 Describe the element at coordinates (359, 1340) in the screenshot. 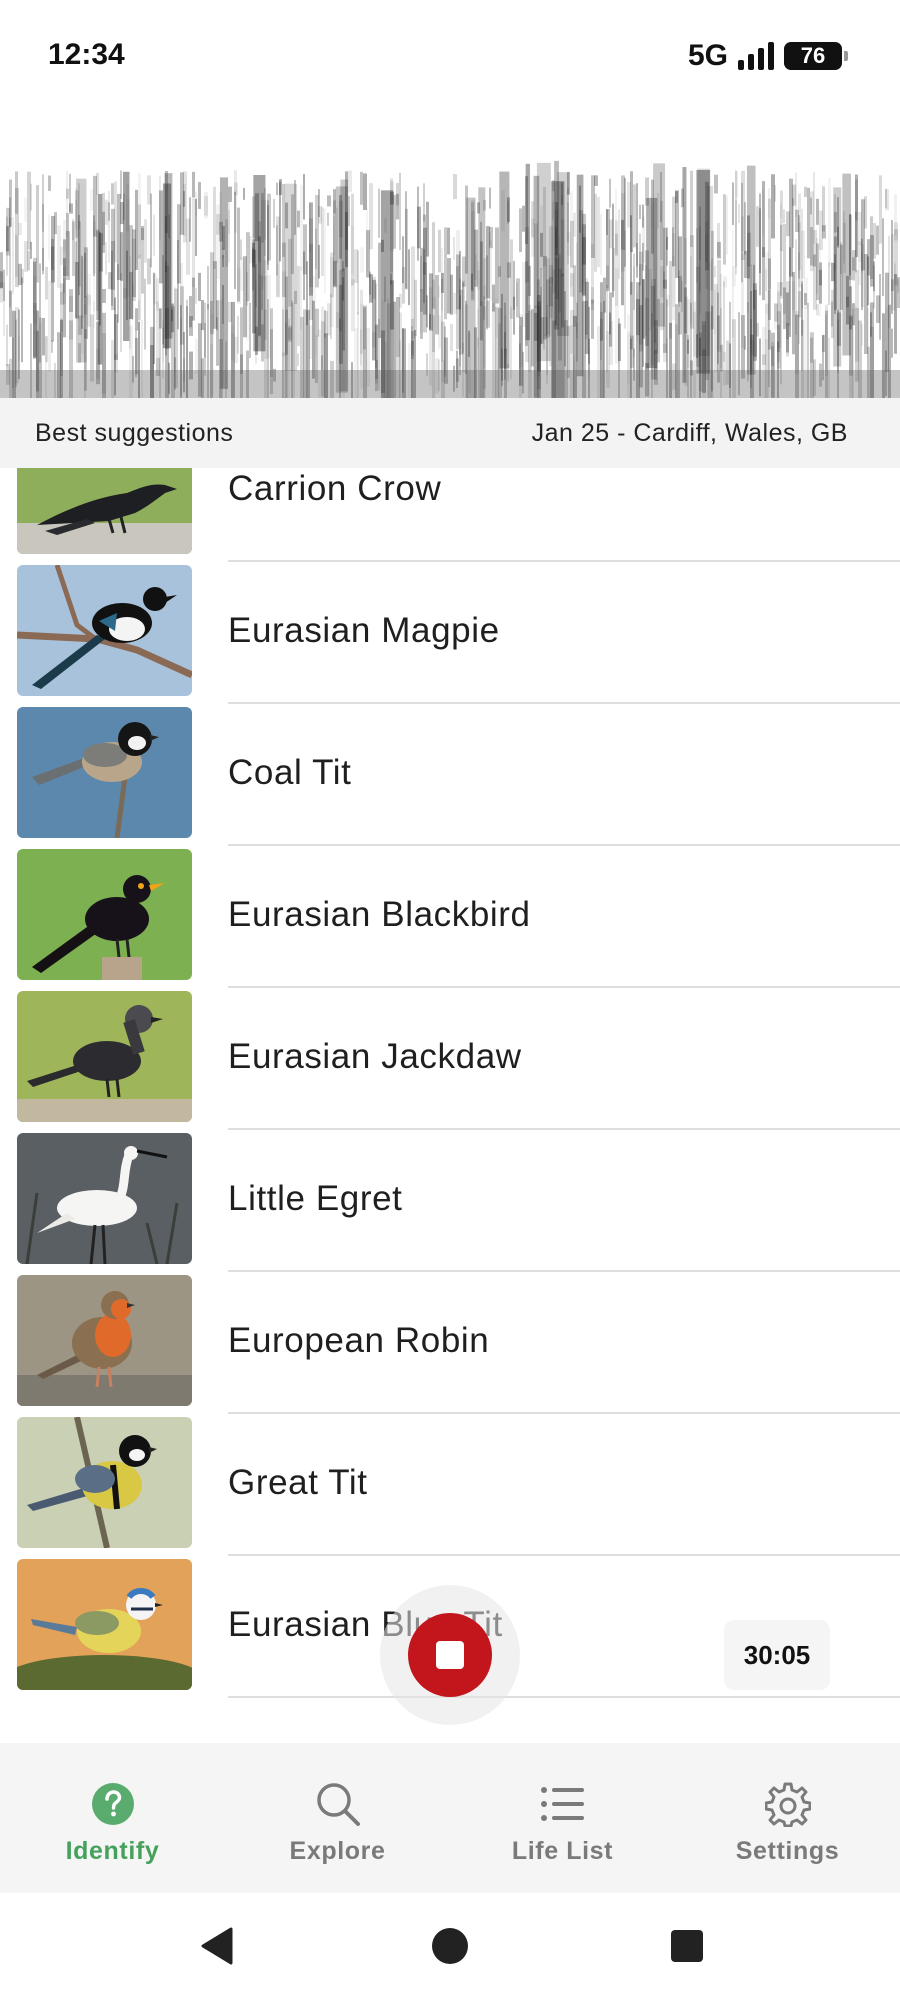

I see `species-name: European Robin` at that location.